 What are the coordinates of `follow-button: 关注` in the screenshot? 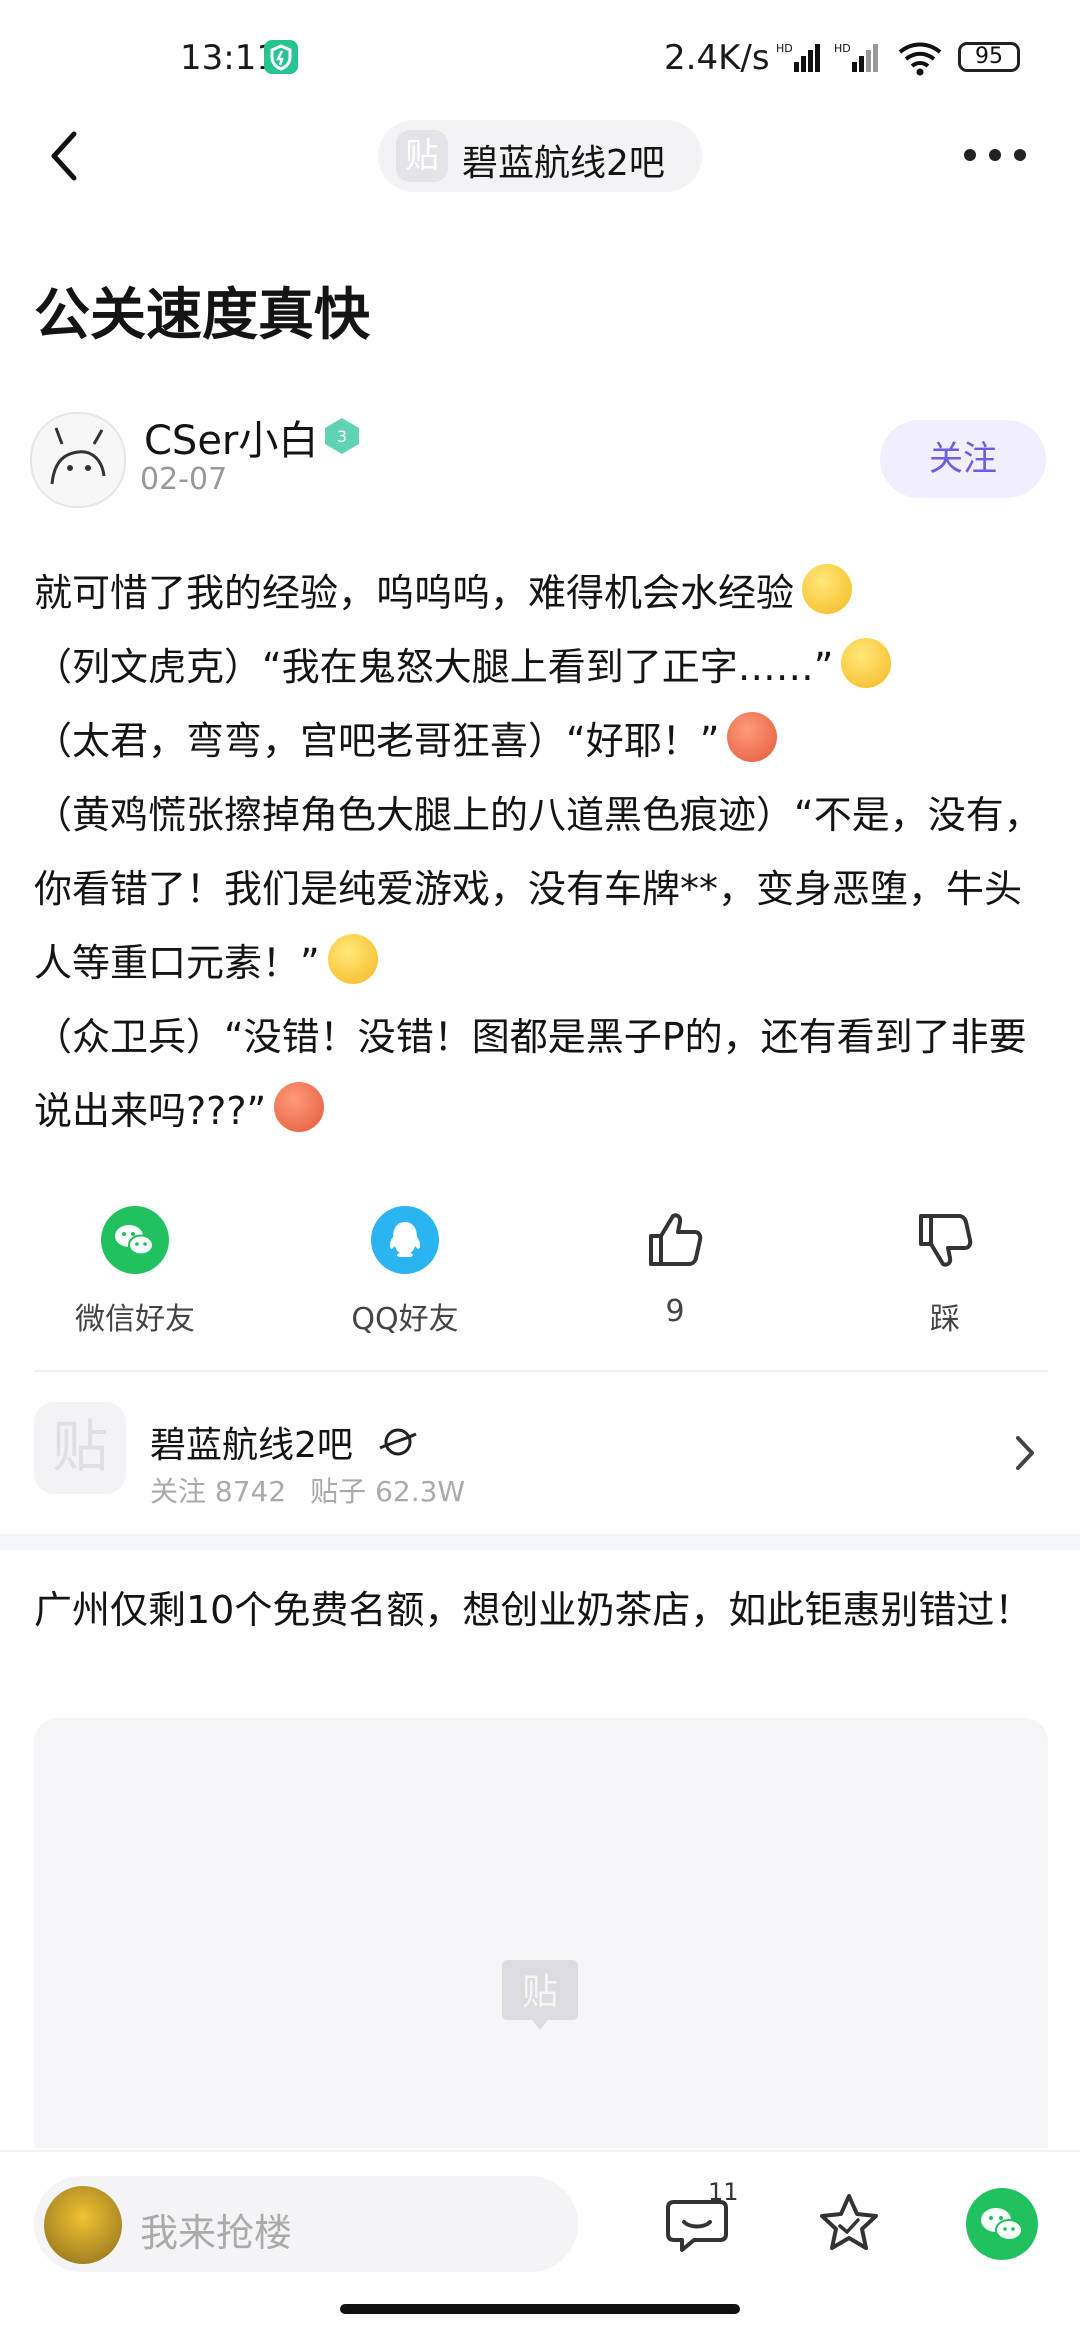 It's located at (963, 459).